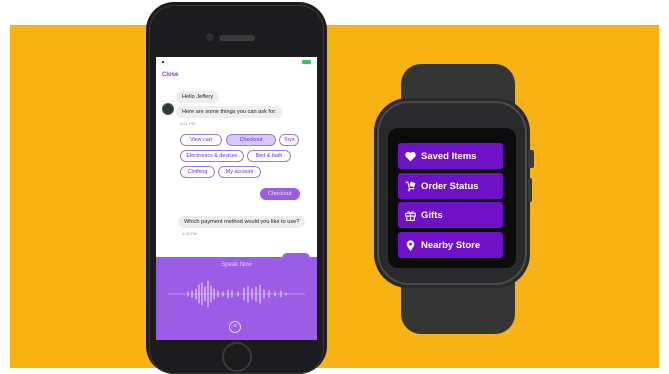 The height and width of the screenshot is (374, 669). What do you see at coordinates (410, 245) in the screenshot?
I see `location-pin-icon` at bounding box center [410, 245].